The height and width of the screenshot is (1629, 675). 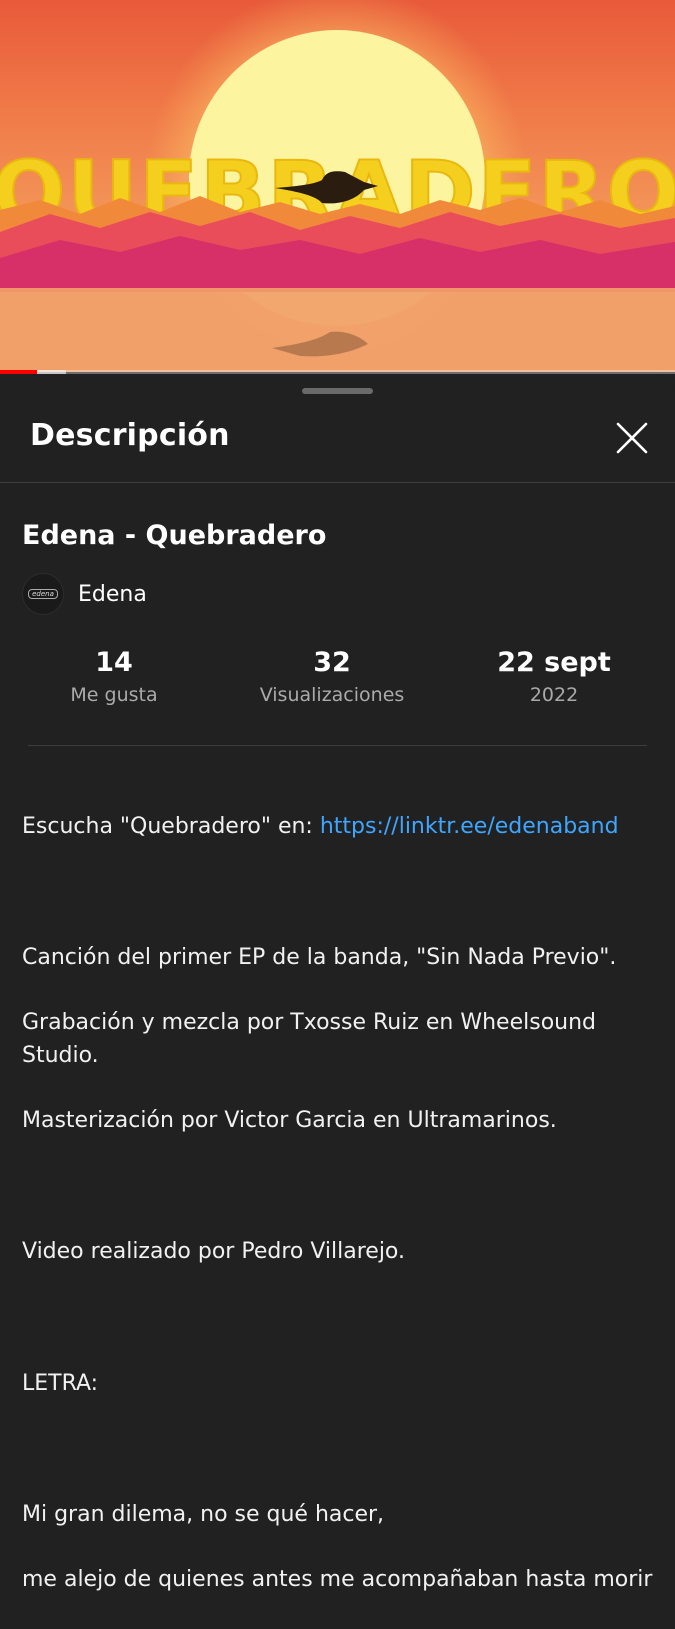 I want to click on close-icon, so click(x=632, y=438).